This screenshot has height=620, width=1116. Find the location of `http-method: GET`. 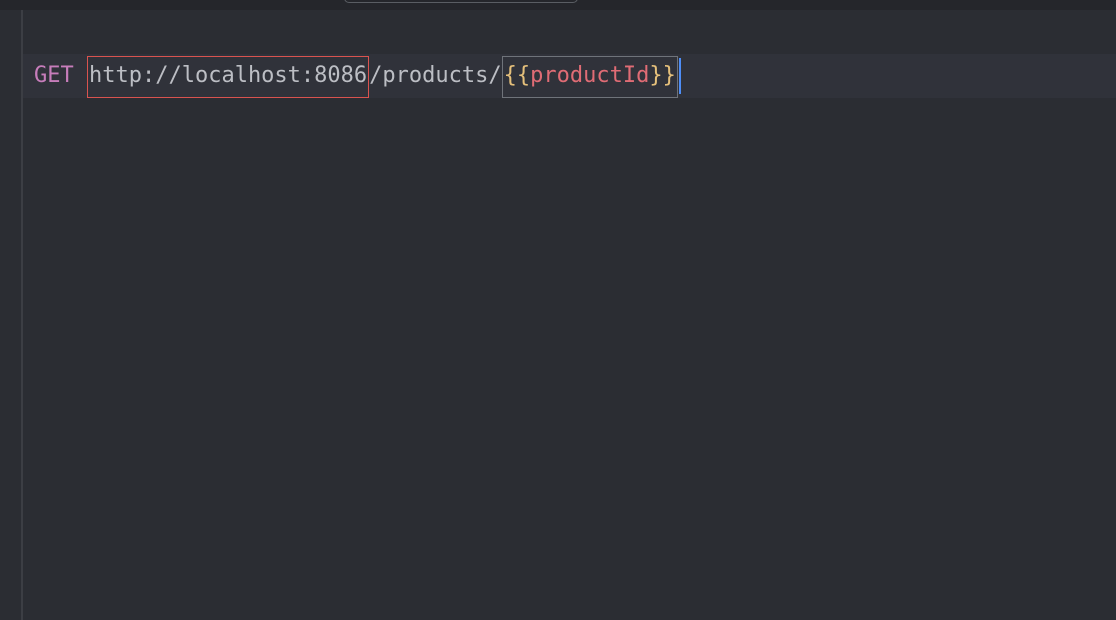

http-method: GET is located at coordinates (54, 75).